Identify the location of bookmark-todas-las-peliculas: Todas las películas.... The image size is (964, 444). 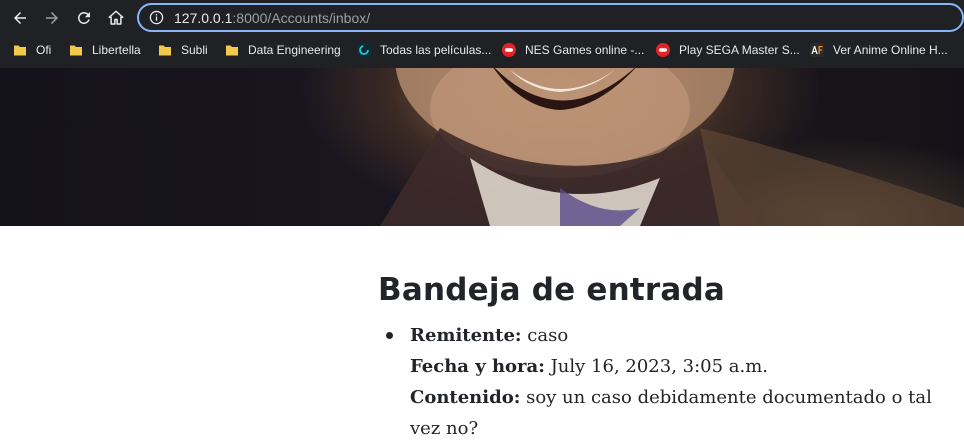
(424, 50).